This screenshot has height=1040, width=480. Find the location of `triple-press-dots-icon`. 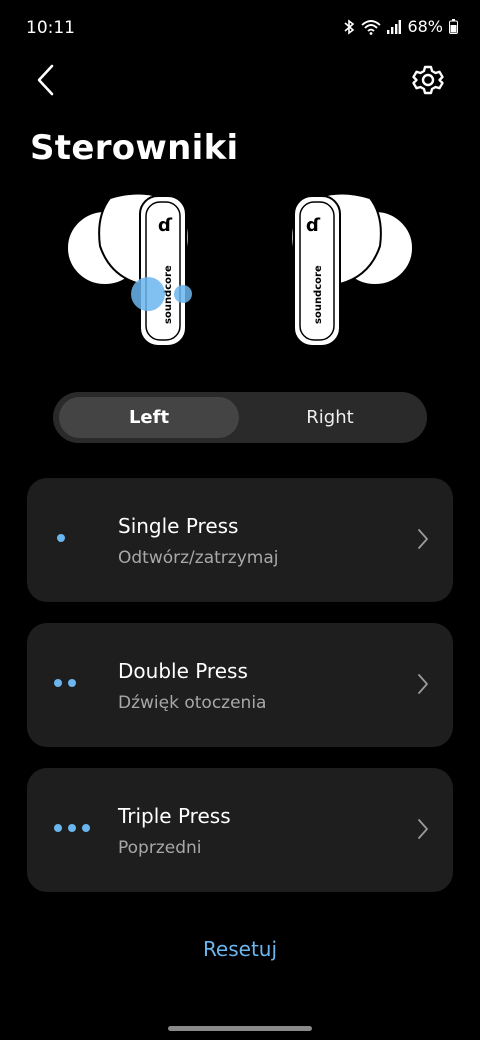

triple-press-dots-icon is located at coordinates (72, 828).